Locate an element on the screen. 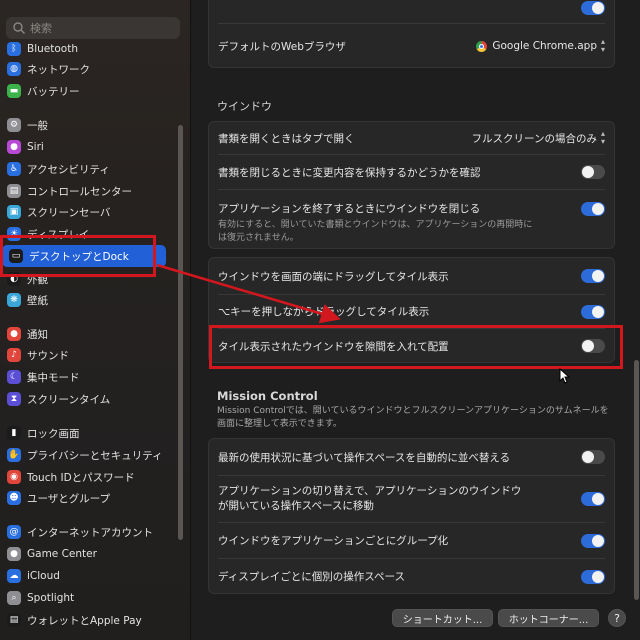 The height and width of the screenshot is (640, 640). sidebar-item-label: iCloud is located at coordinates (43, 576).